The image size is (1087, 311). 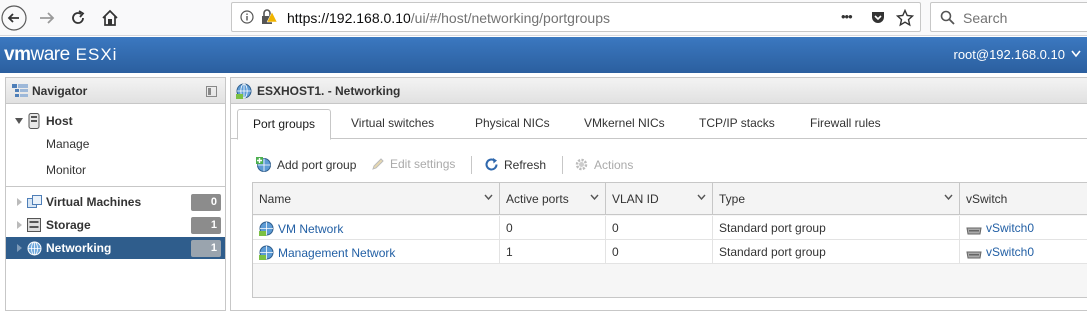 I want to click on back-button, so click(x=14, y=18).